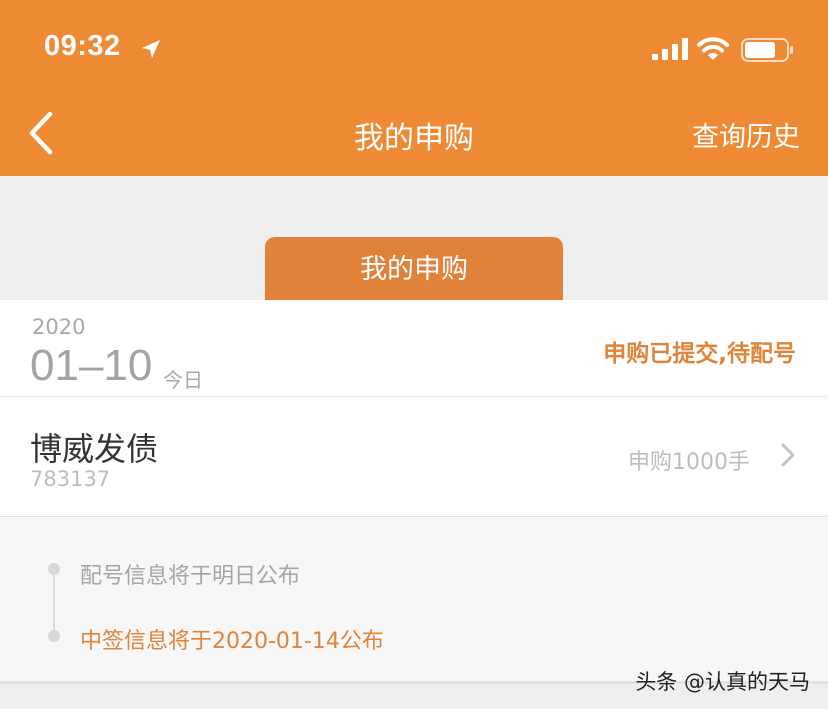 This screenshot has width=828, height=709. Describe the element at coordinates (722, 682) in the screenshot. I see `watermark: 头条 @认真的天马` at that location.